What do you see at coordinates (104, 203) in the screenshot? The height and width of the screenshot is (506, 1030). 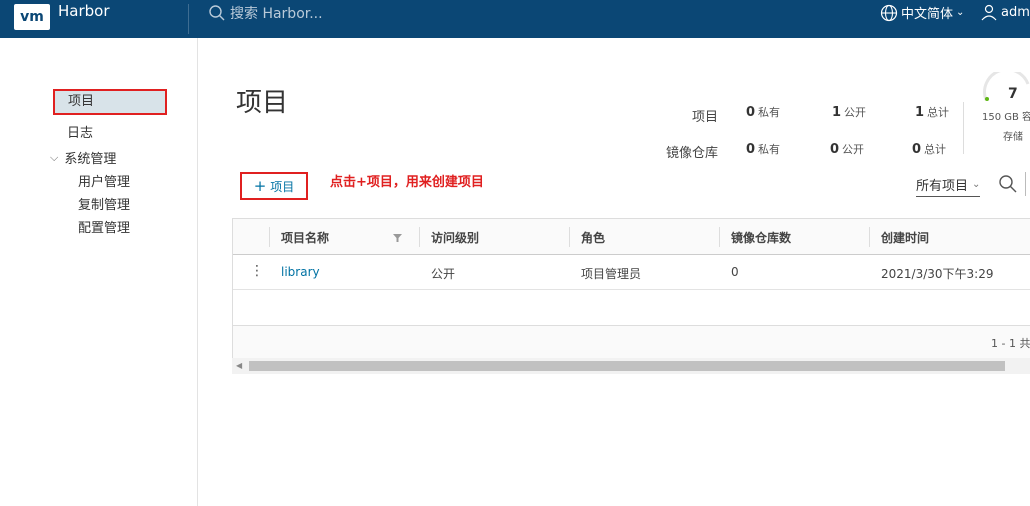 I see `sidebar-item-replication: 复制管理` at bounding box center [104, 203].